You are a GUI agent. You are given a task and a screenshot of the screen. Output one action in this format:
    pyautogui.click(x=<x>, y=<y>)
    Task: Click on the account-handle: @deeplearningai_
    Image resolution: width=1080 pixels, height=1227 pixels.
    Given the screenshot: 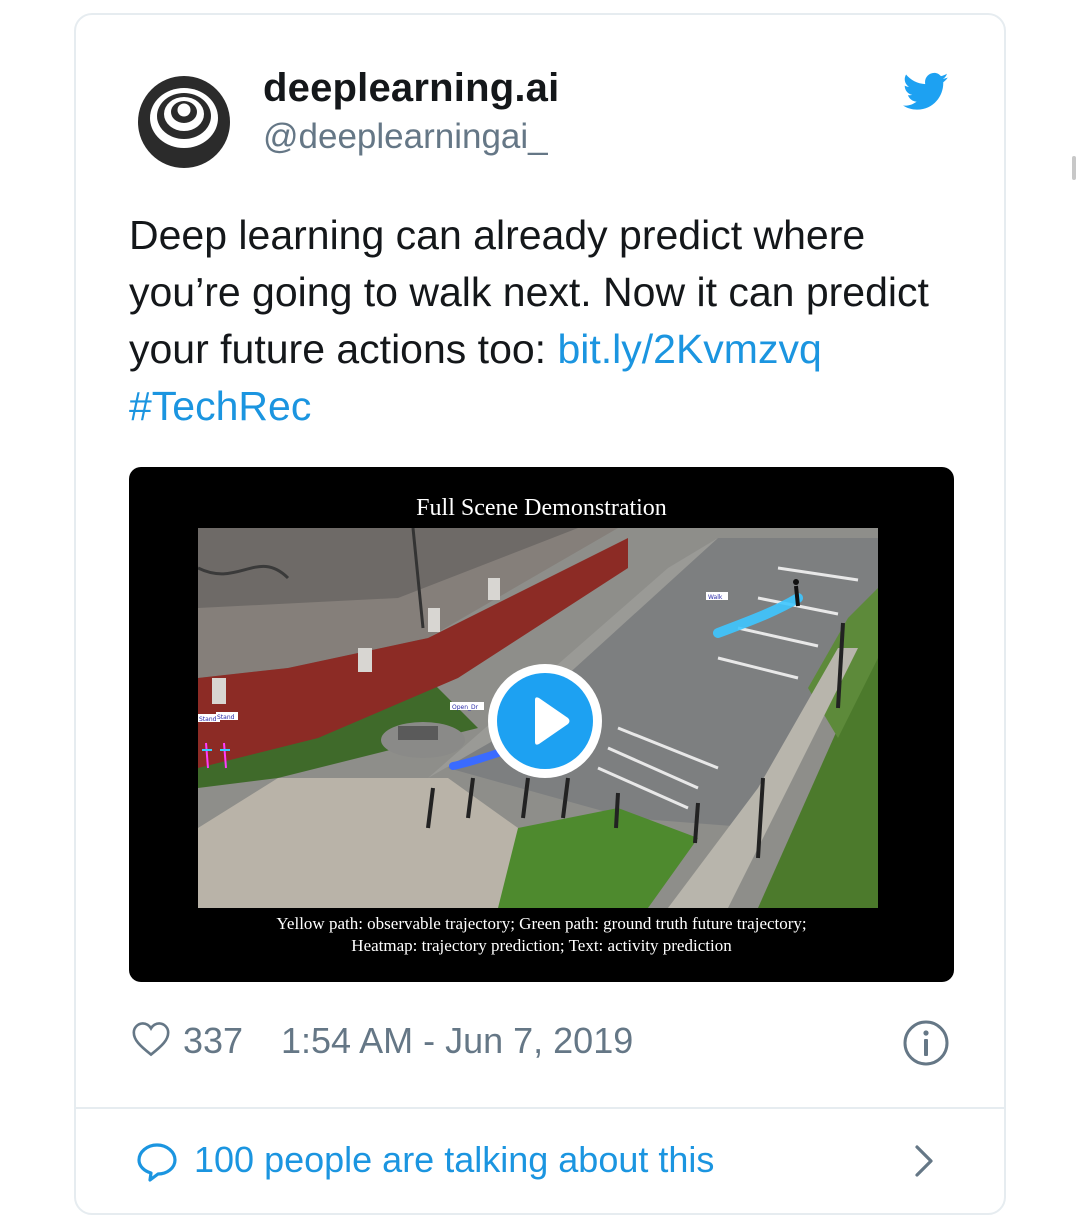 What is the action you would take?
    pyautogui.click(x=405, y=137)
    